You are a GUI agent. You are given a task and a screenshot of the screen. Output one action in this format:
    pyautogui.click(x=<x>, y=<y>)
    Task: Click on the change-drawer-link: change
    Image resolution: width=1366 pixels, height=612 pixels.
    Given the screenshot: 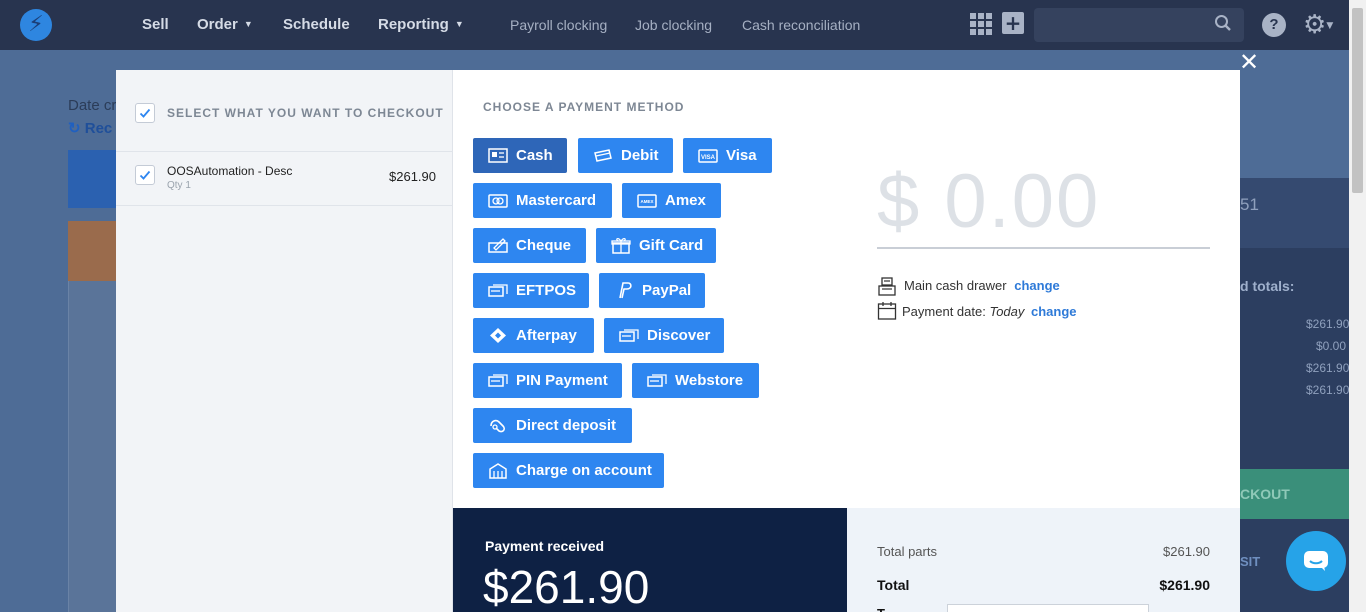 What is the action you would take?
    pyautogui.click(x=1037, y=285)
    